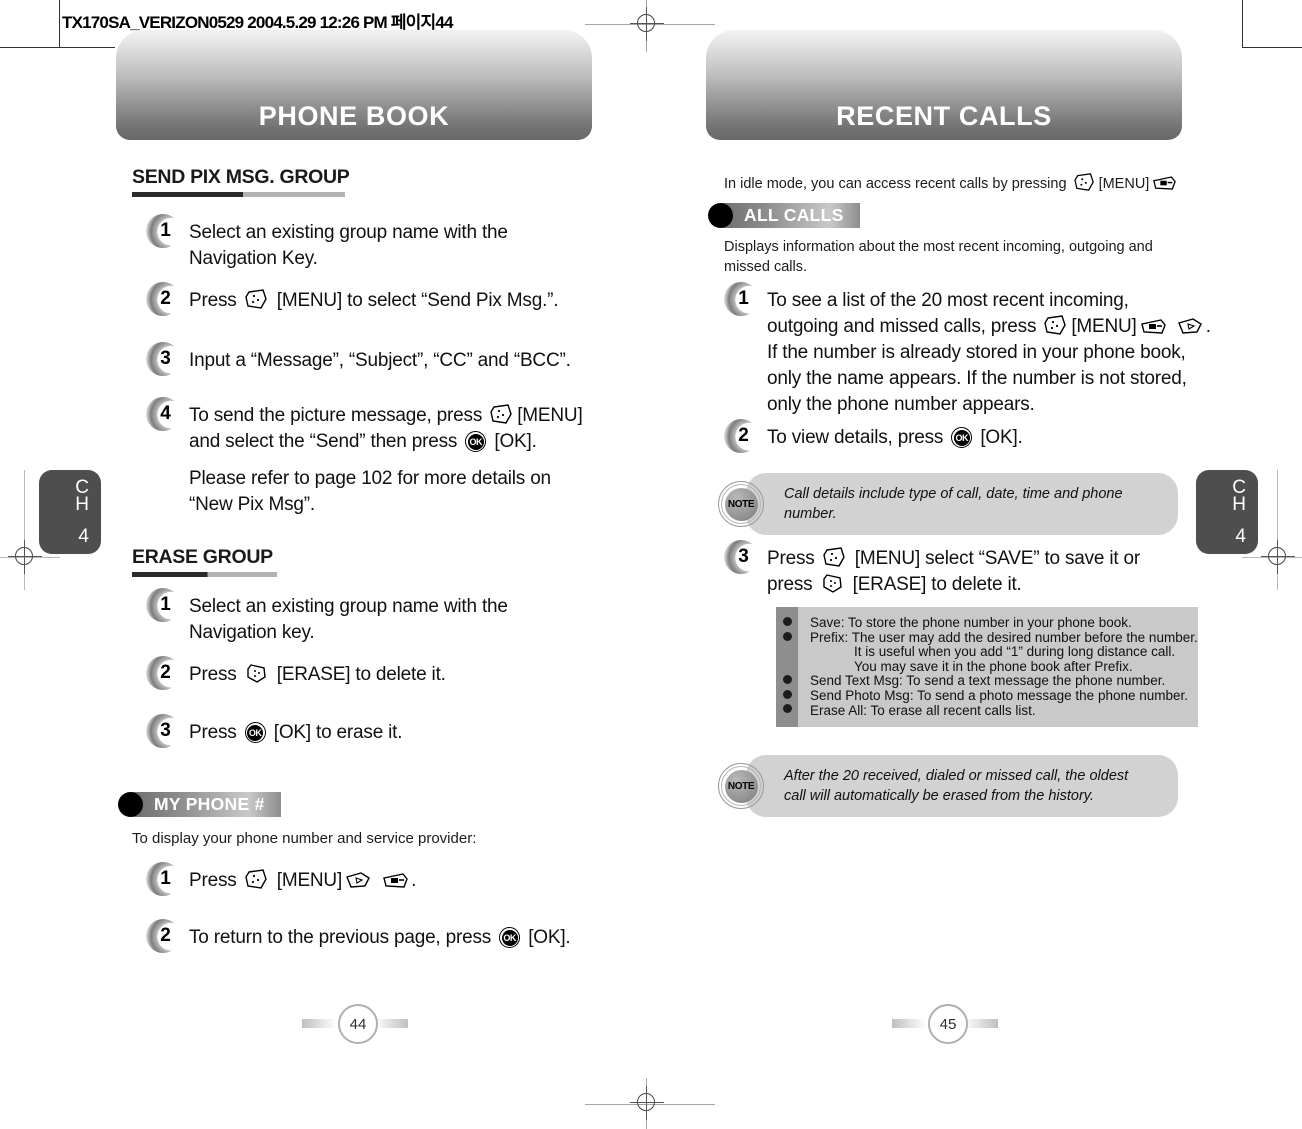 The image size is (1302, 1129). Describe the element at coordinates (354, 85) in the screenshot. I see `page-banner-phone-book: PHONE BOOK` at that location.